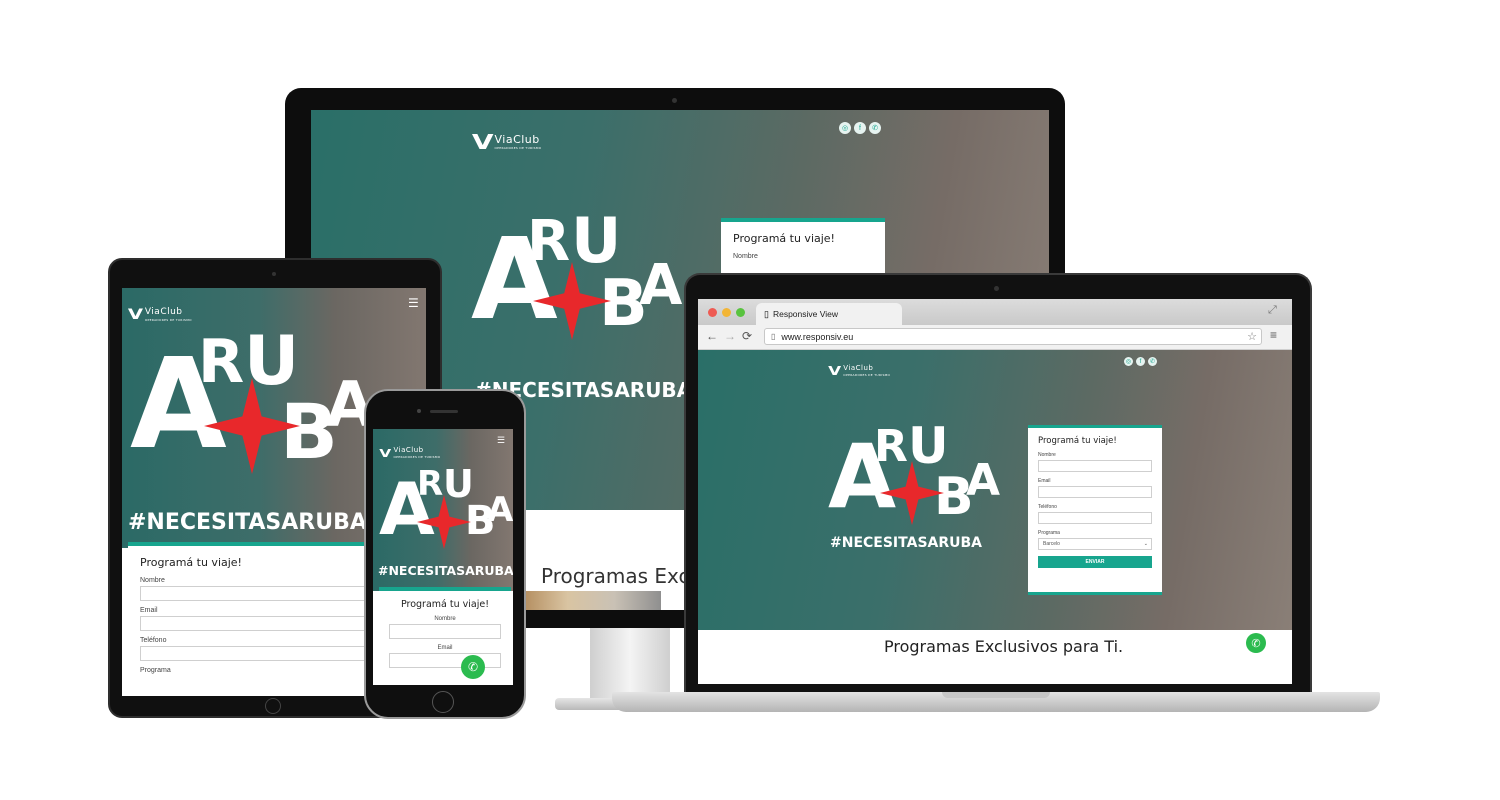 The height and width of the screenshot is (800, 1500). I want to click on laptop-aruba-letter-a2: A, so click(983, 480).